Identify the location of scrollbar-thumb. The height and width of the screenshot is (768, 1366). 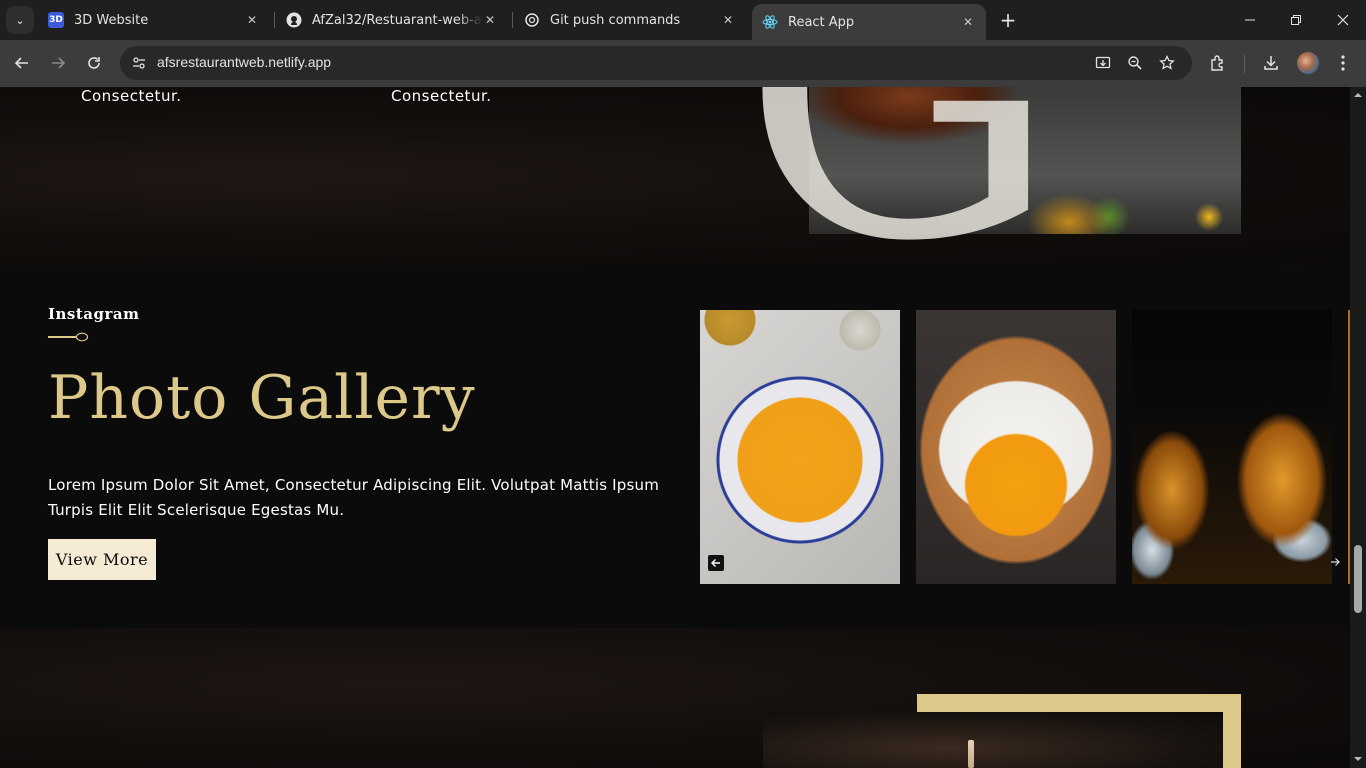
(1358, 579).